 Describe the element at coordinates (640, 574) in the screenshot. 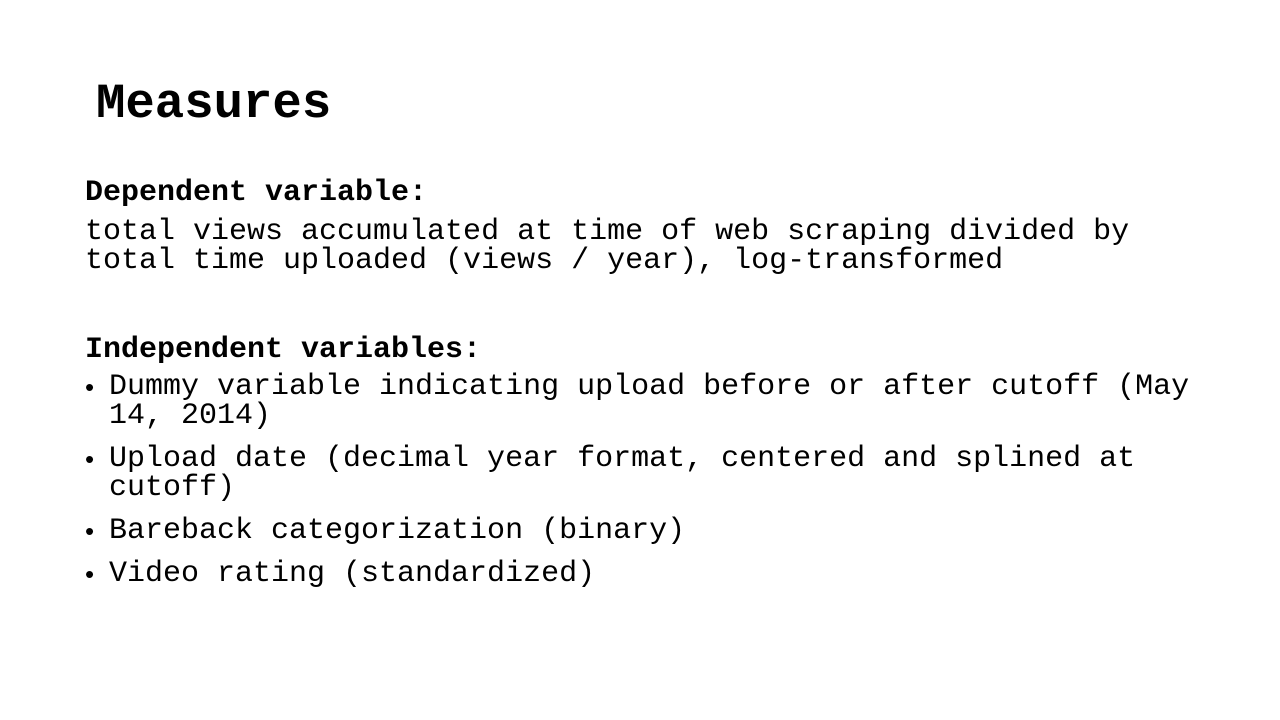

I see `list-item: • Video rating (standardized)` at that location.